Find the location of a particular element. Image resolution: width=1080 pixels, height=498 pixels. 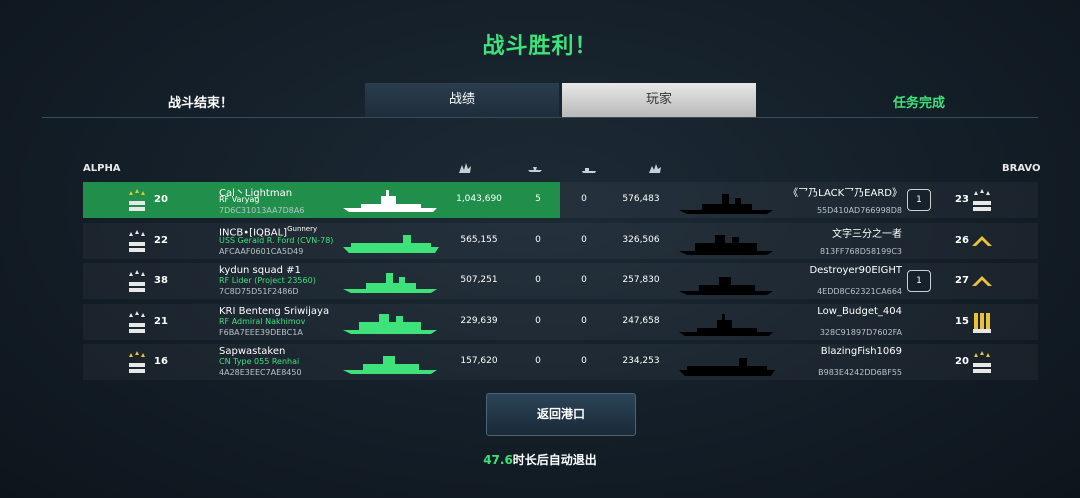

tab-stats: 战绩 is located at coordinates (462, 100).